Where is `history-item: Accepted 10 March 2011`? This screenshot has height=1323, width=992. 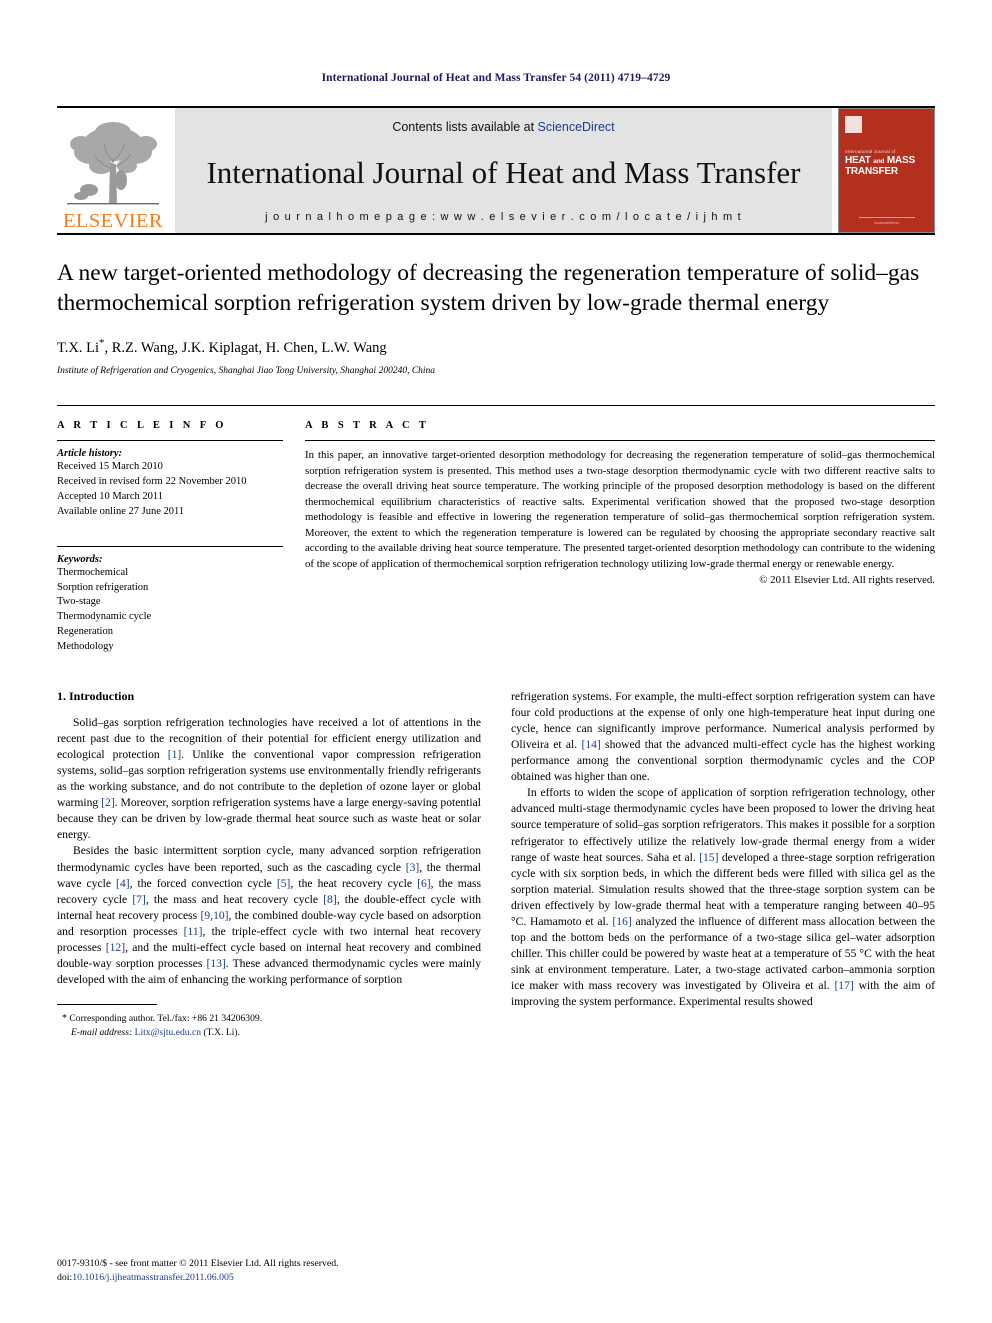 history-item: Accepted 10 March 2011 is located at coordinates (110, 496).